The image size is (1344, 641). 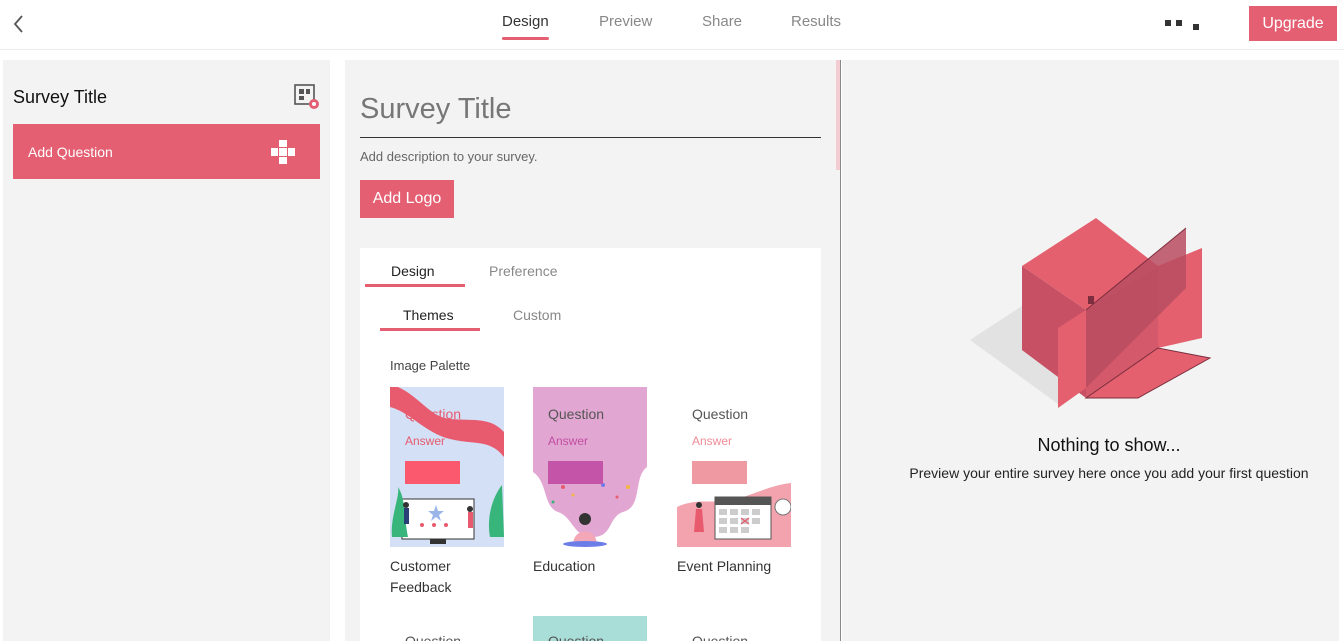 What do you see at coordinates (428, 315) in the screenshot?
I see `tab-themes: Themes` at bounding box center [428, 315].